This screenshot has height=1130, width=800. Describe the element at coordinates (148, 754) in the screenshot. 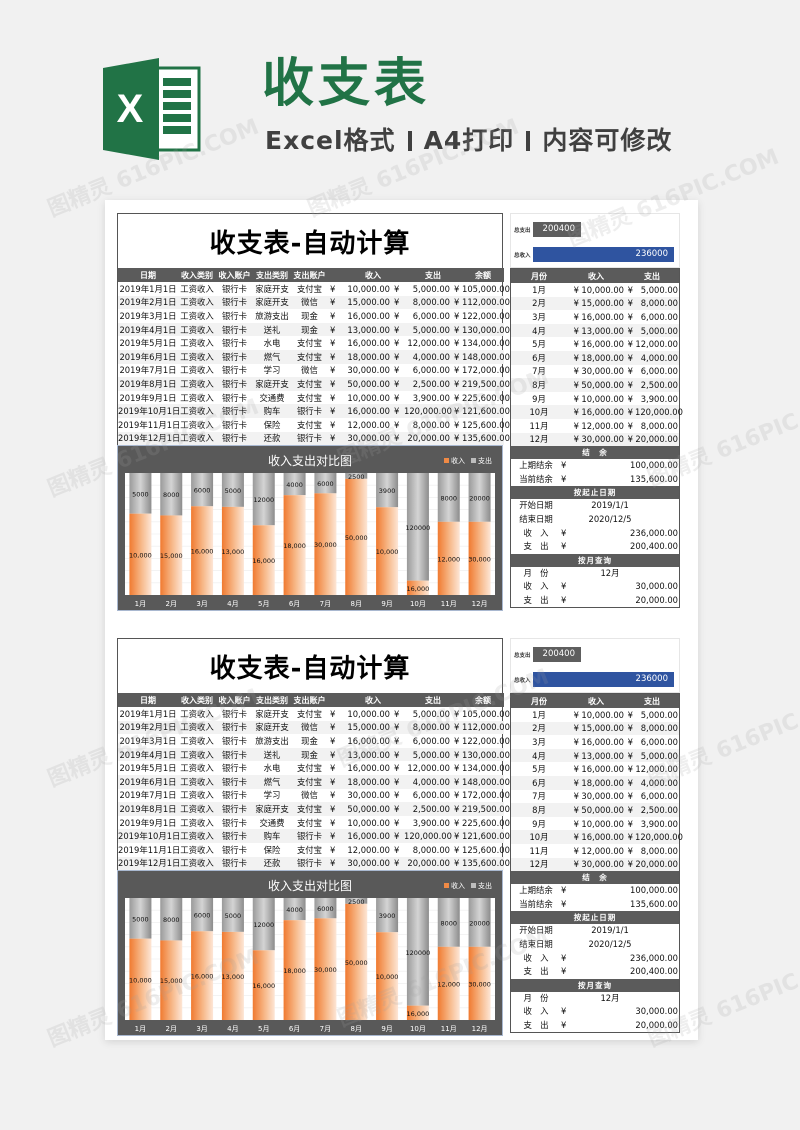

I see `date-cell: 2019年4月1日` at that location.